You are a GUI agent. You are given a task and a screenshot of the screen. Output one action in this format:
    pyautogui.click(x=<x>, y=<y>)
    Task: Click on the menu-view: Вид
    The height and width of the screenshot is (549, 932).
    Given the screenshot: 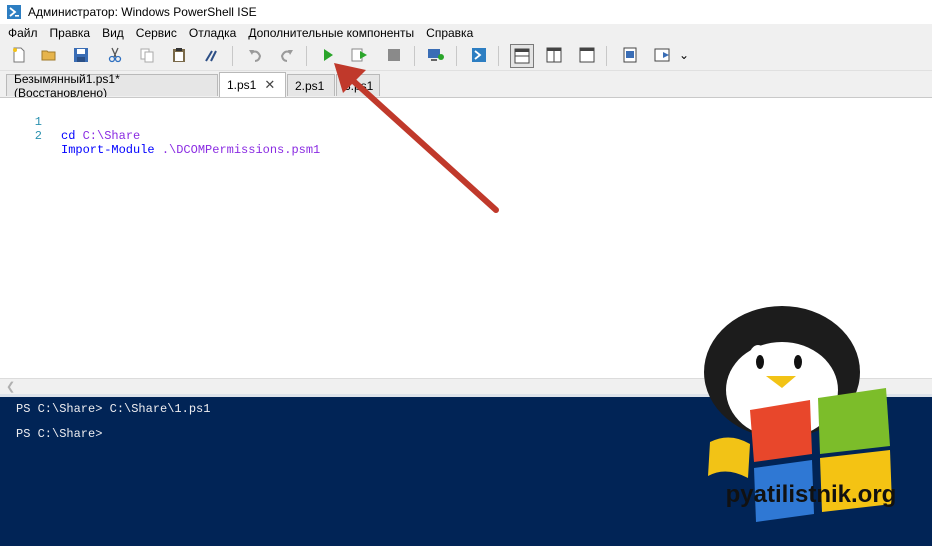 What is the action you would take?
    pyautogui.click(x=113, y=33)
    